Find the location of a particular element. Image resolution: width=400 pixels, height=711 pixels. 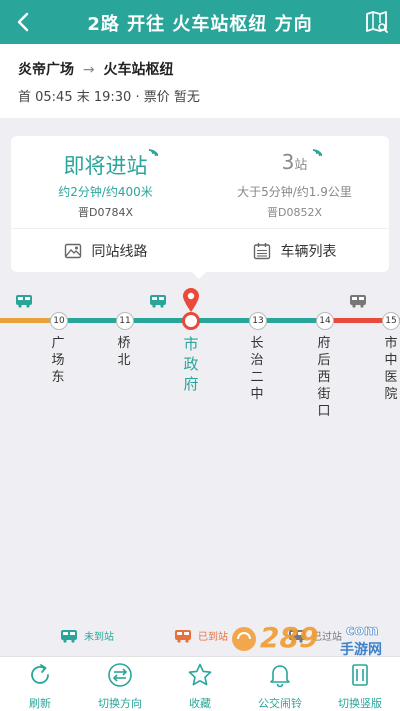

nearest-bus-plate: 晋D0784X is located at coordinates (105, 212).